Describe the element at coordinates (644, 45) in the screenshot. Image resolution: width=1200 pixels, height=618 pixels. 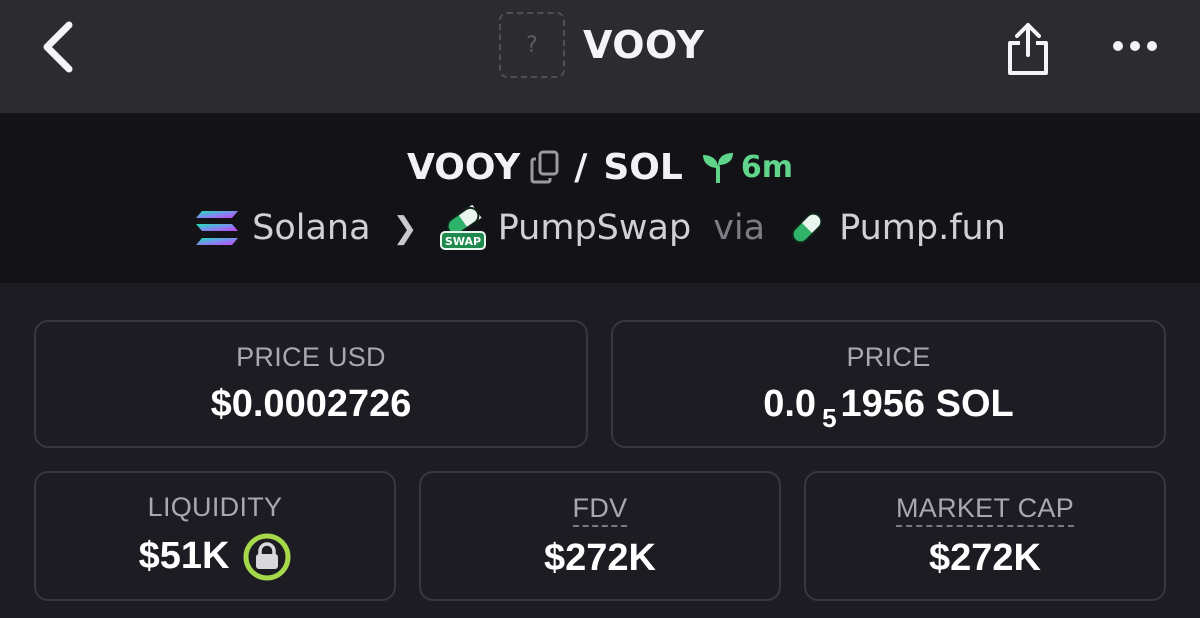
I see `nav-title: VOOY` at that location.